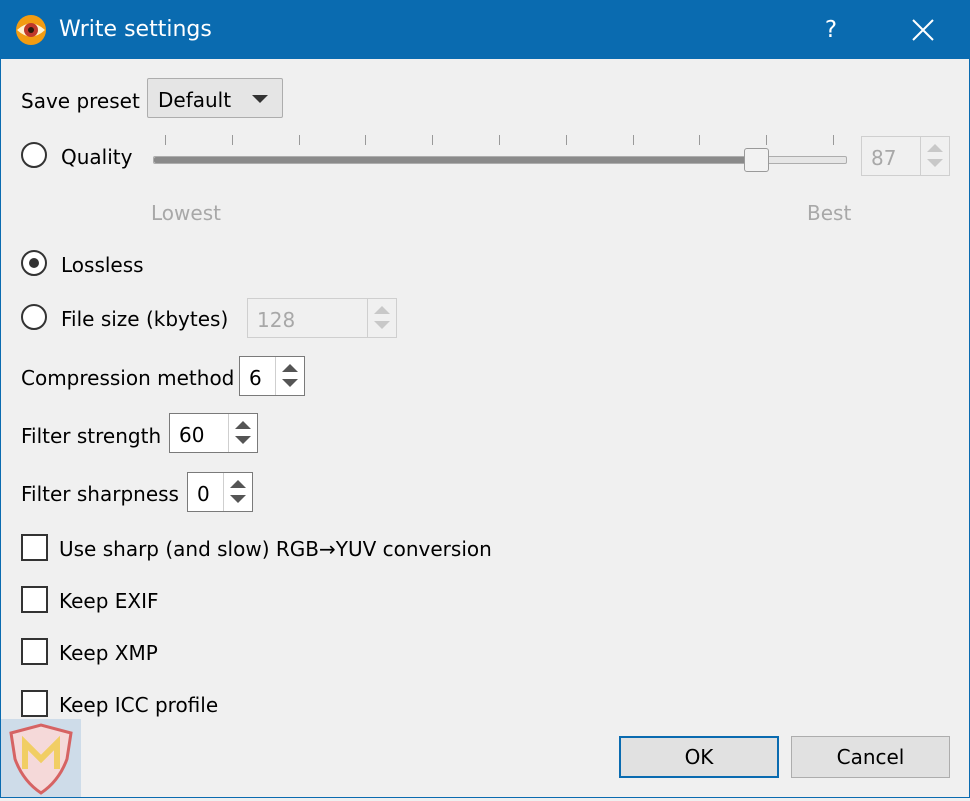 This screenshot has height=801, width=970. I want to click on quality-max-label: Best, so click(829, 213).